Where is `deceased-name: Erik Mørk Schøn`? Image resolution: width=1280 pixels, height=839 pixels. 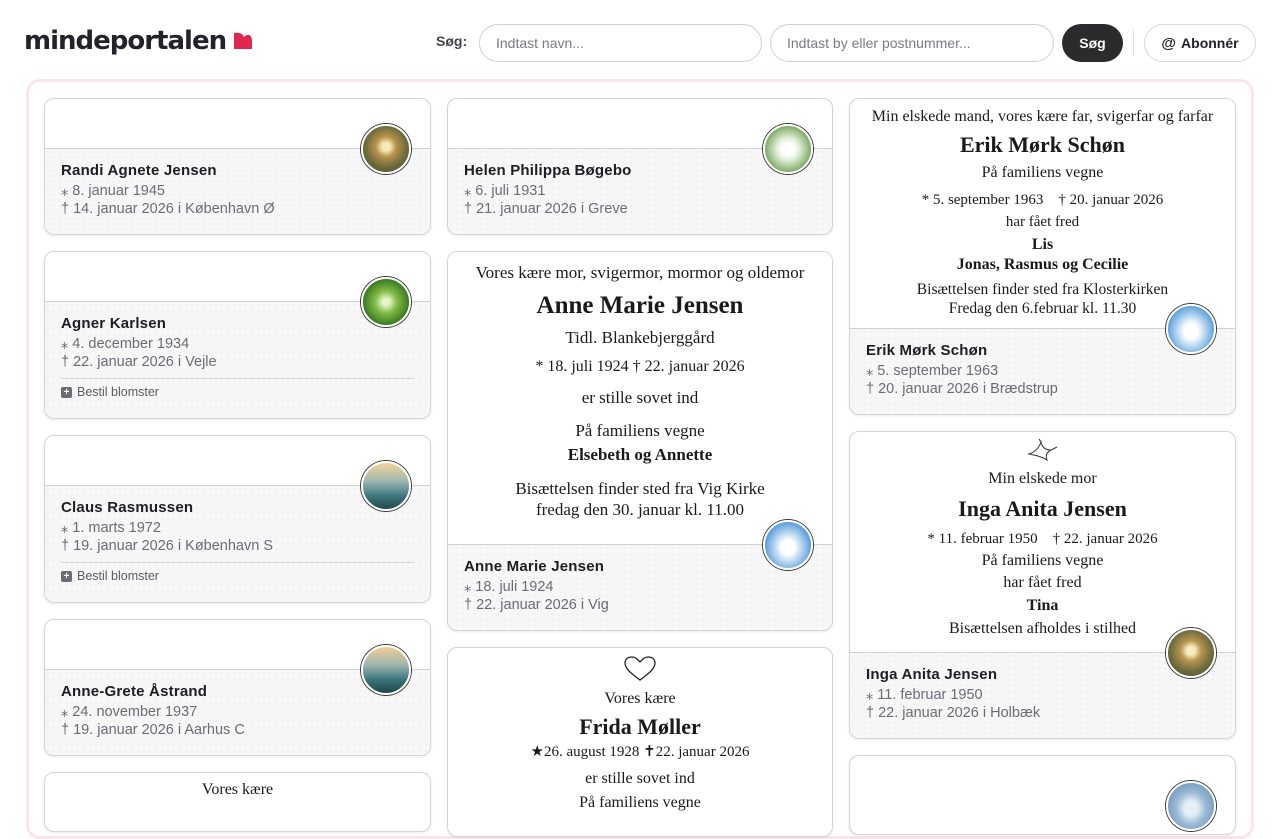
deceased-name: Erik Mørk Schøn is located at coordinates (927, 350).